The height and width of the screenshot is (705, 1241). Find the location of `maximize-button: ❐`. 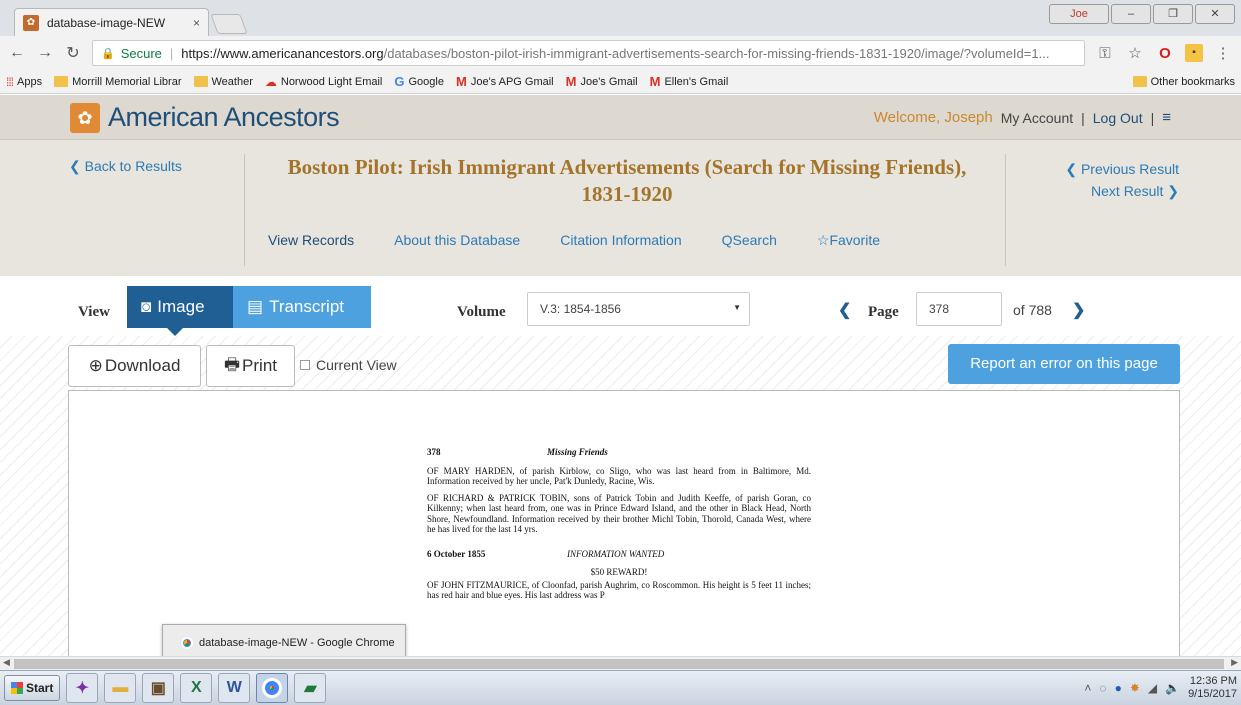

maximize-button: ❐ is located at coordinates (1173, 14).